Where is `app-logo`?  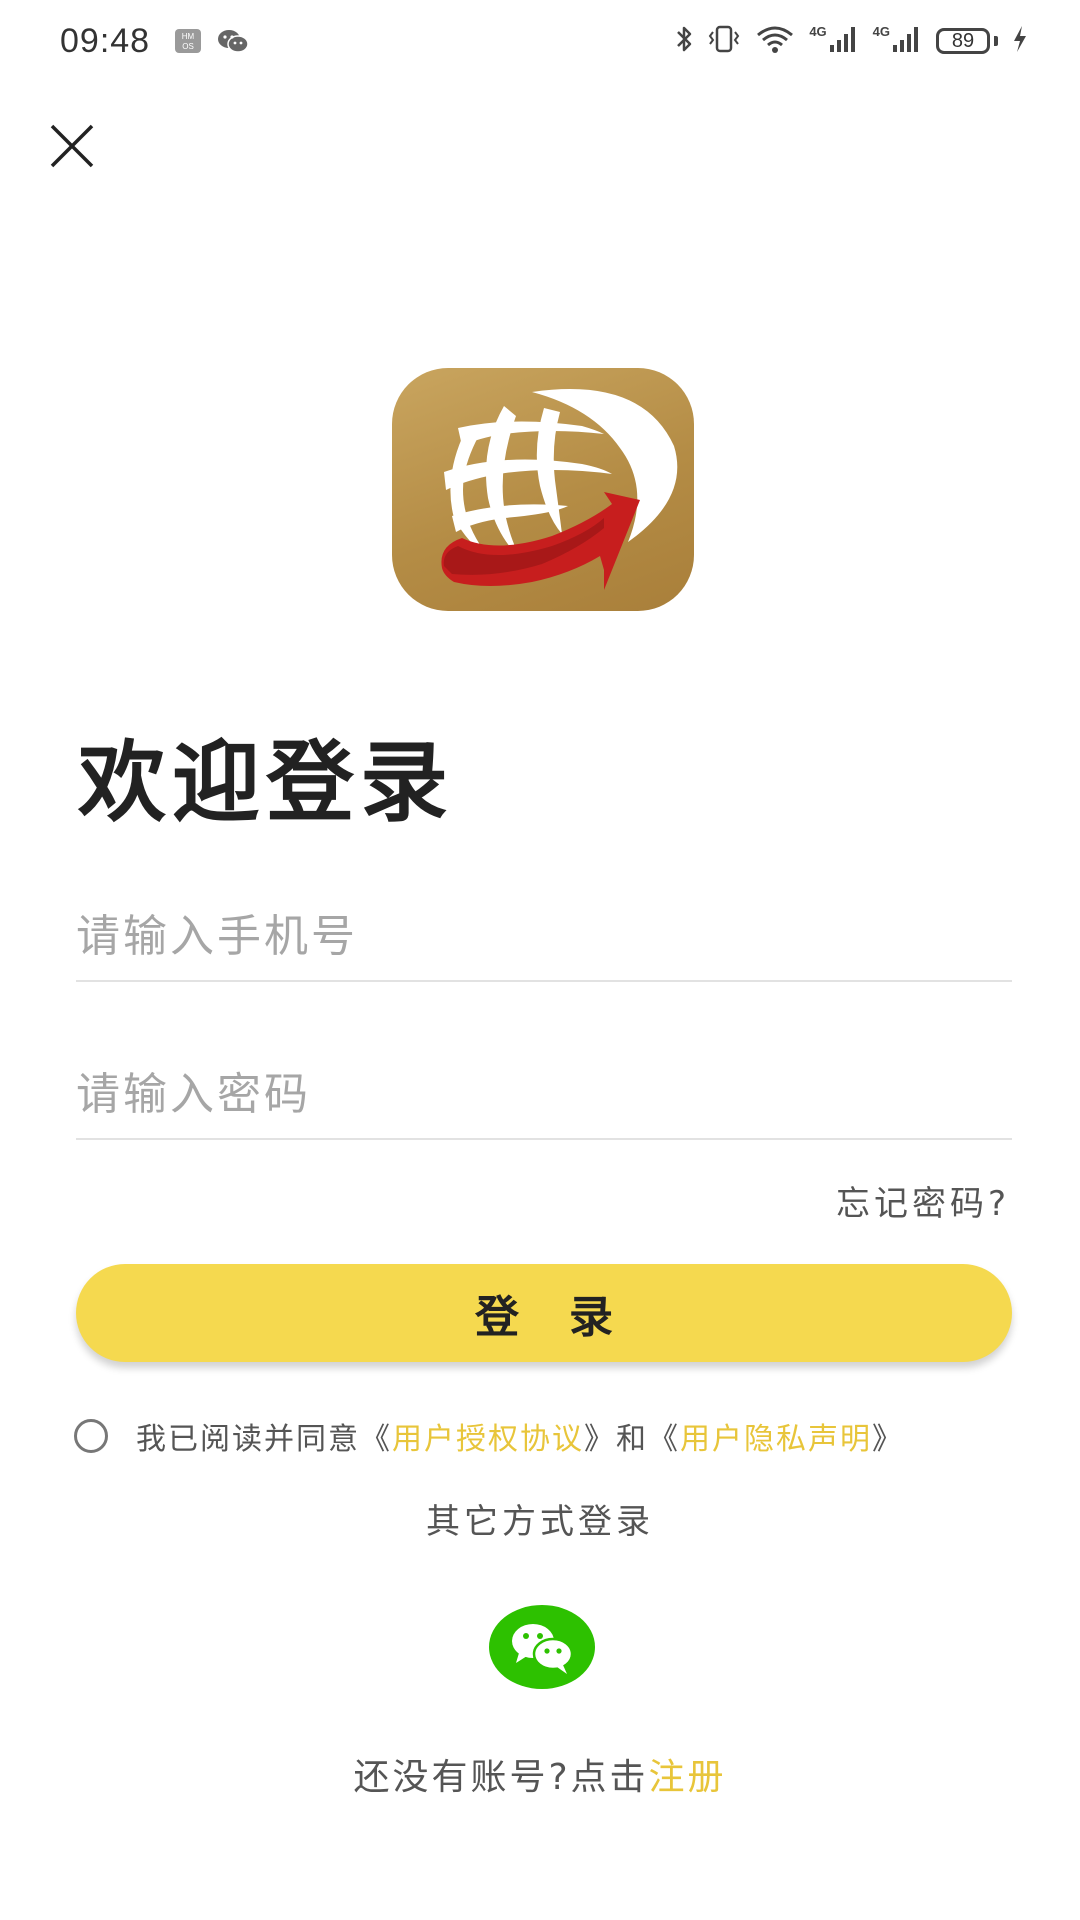
app-logo is located at coordinates (543, 489).